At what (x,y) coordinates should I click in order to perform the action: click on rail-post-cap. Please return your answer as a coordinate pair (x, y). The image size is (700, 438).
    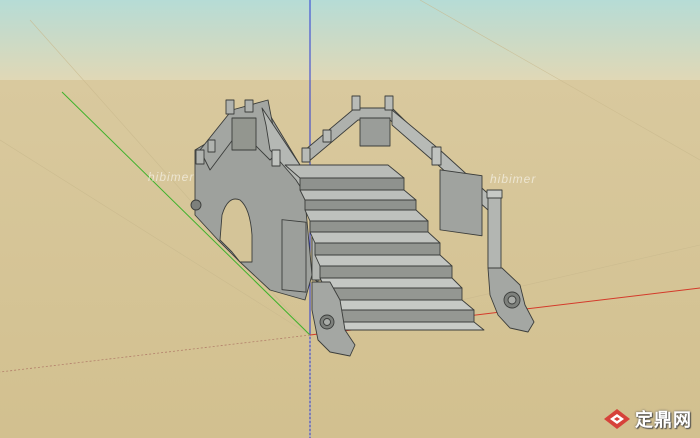
    Looking at the image, I should click on (494, 194).